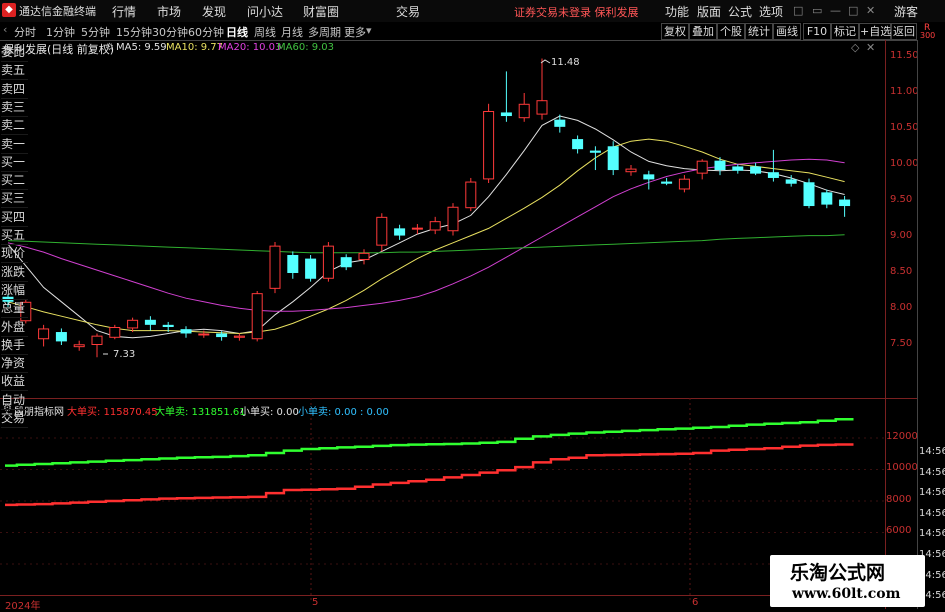 The width and height of the screenshot is (945, 612). What do you see at coordinates (429, 442) in the screenshot?
I see `big-sell-line` at bounding box center [429, 442].